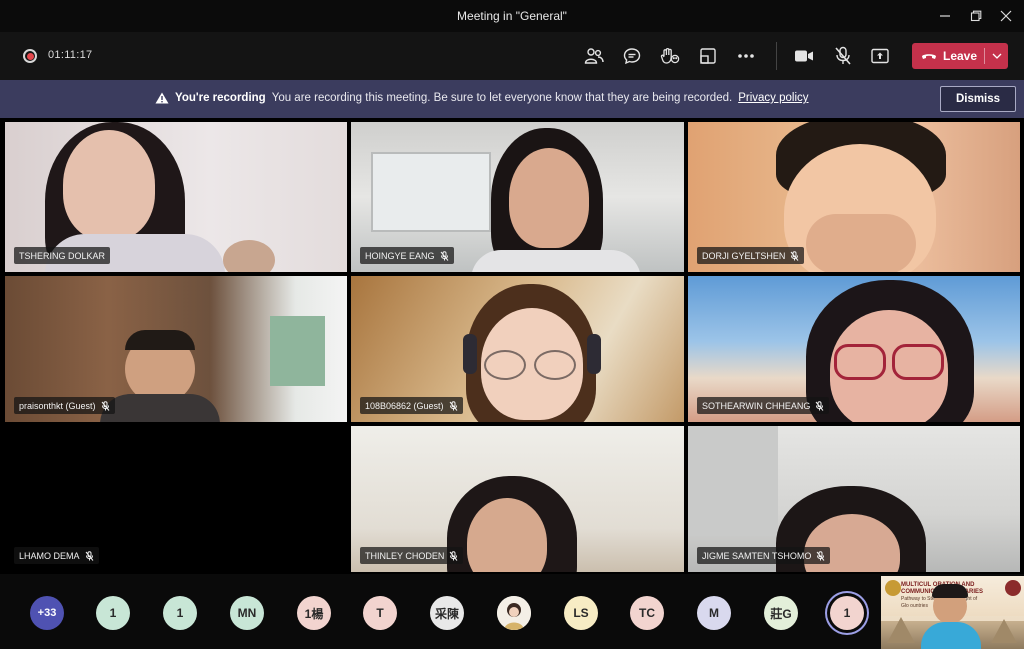 Image resolution: width=1024 pixels, height=649 pixels. Describe the element at coordinates (380, 613) in the screenshot. I see `participant-avatar: T` at that location.